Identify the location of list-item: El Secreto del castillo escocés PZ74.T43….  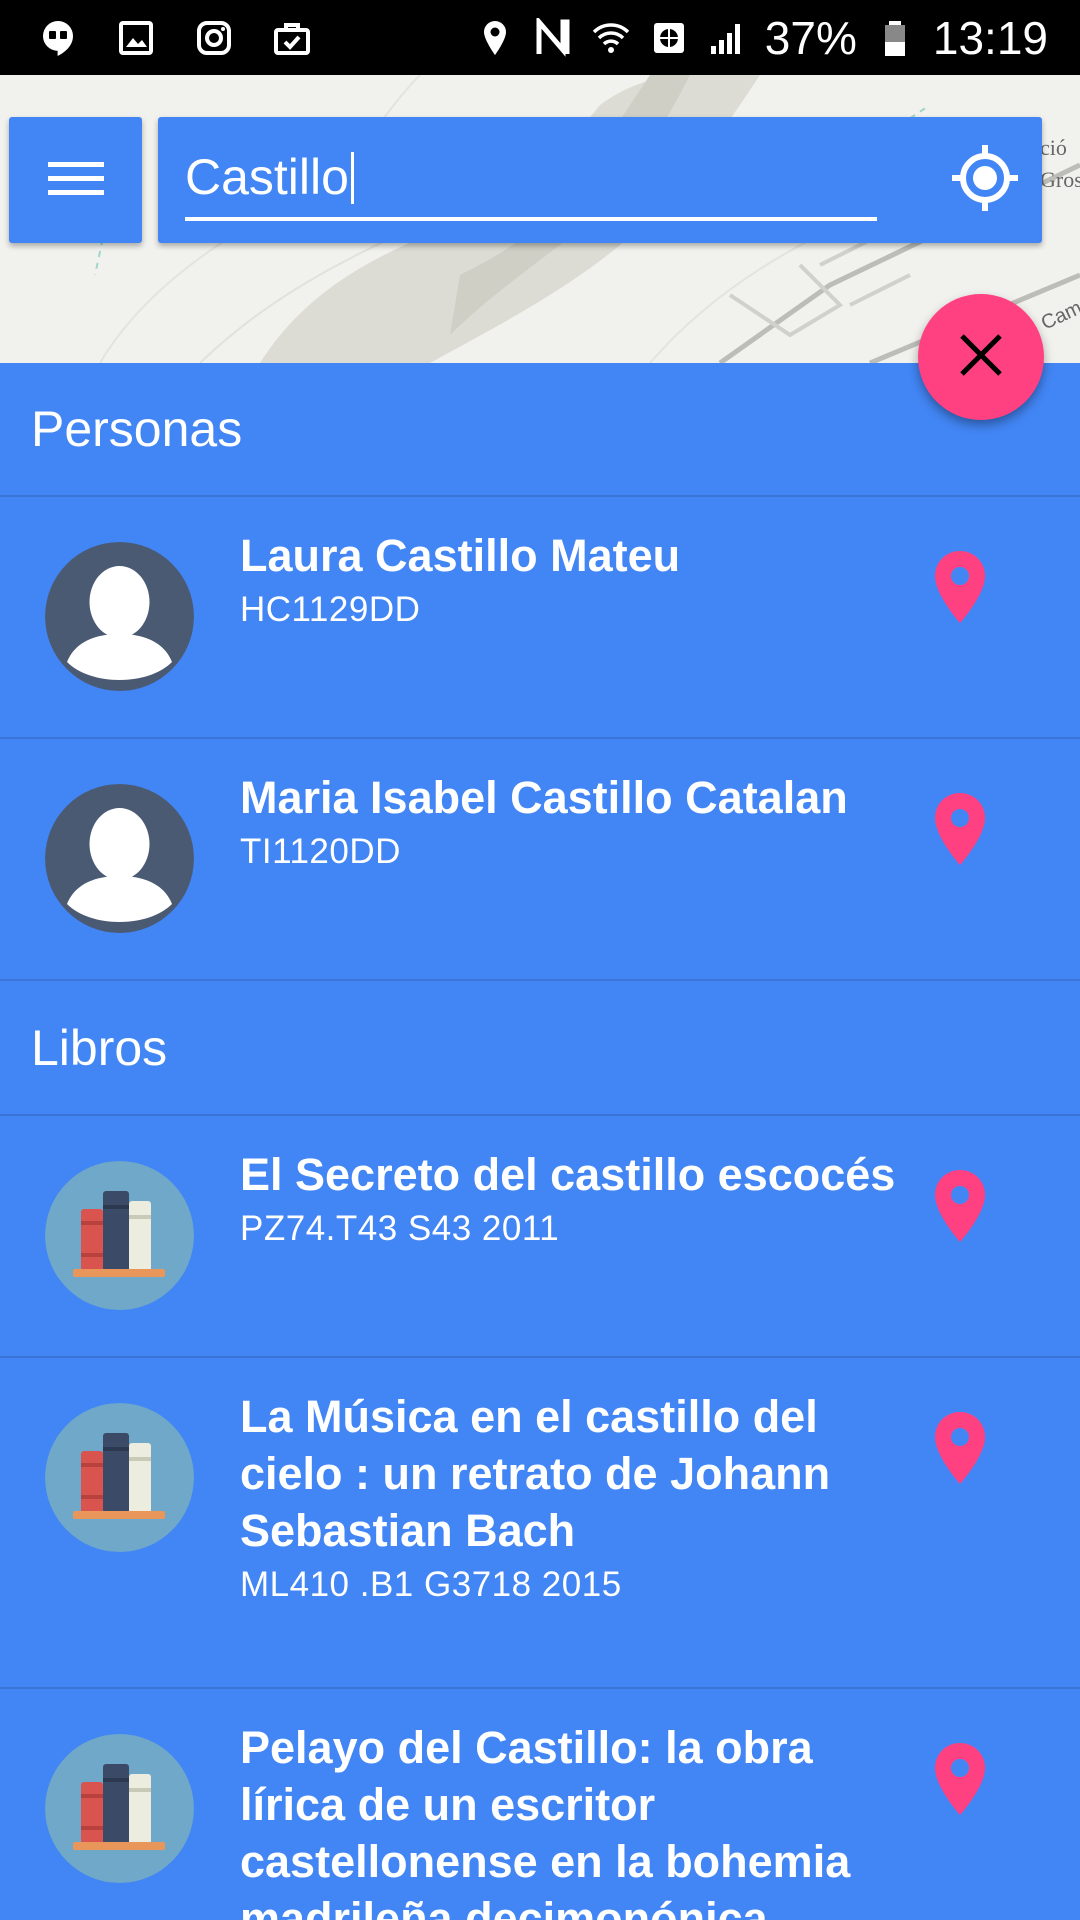
(540, 1237).